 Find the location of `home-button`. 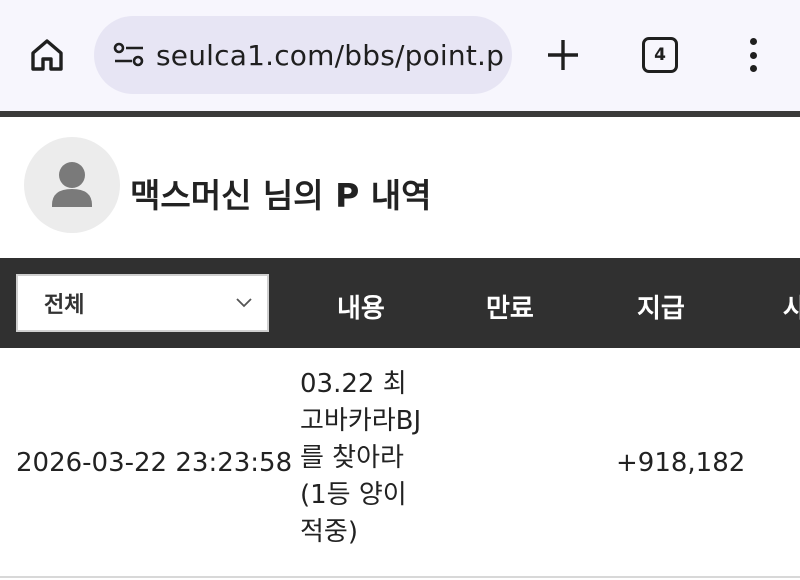

home-button is located at coordinates (47, 55).